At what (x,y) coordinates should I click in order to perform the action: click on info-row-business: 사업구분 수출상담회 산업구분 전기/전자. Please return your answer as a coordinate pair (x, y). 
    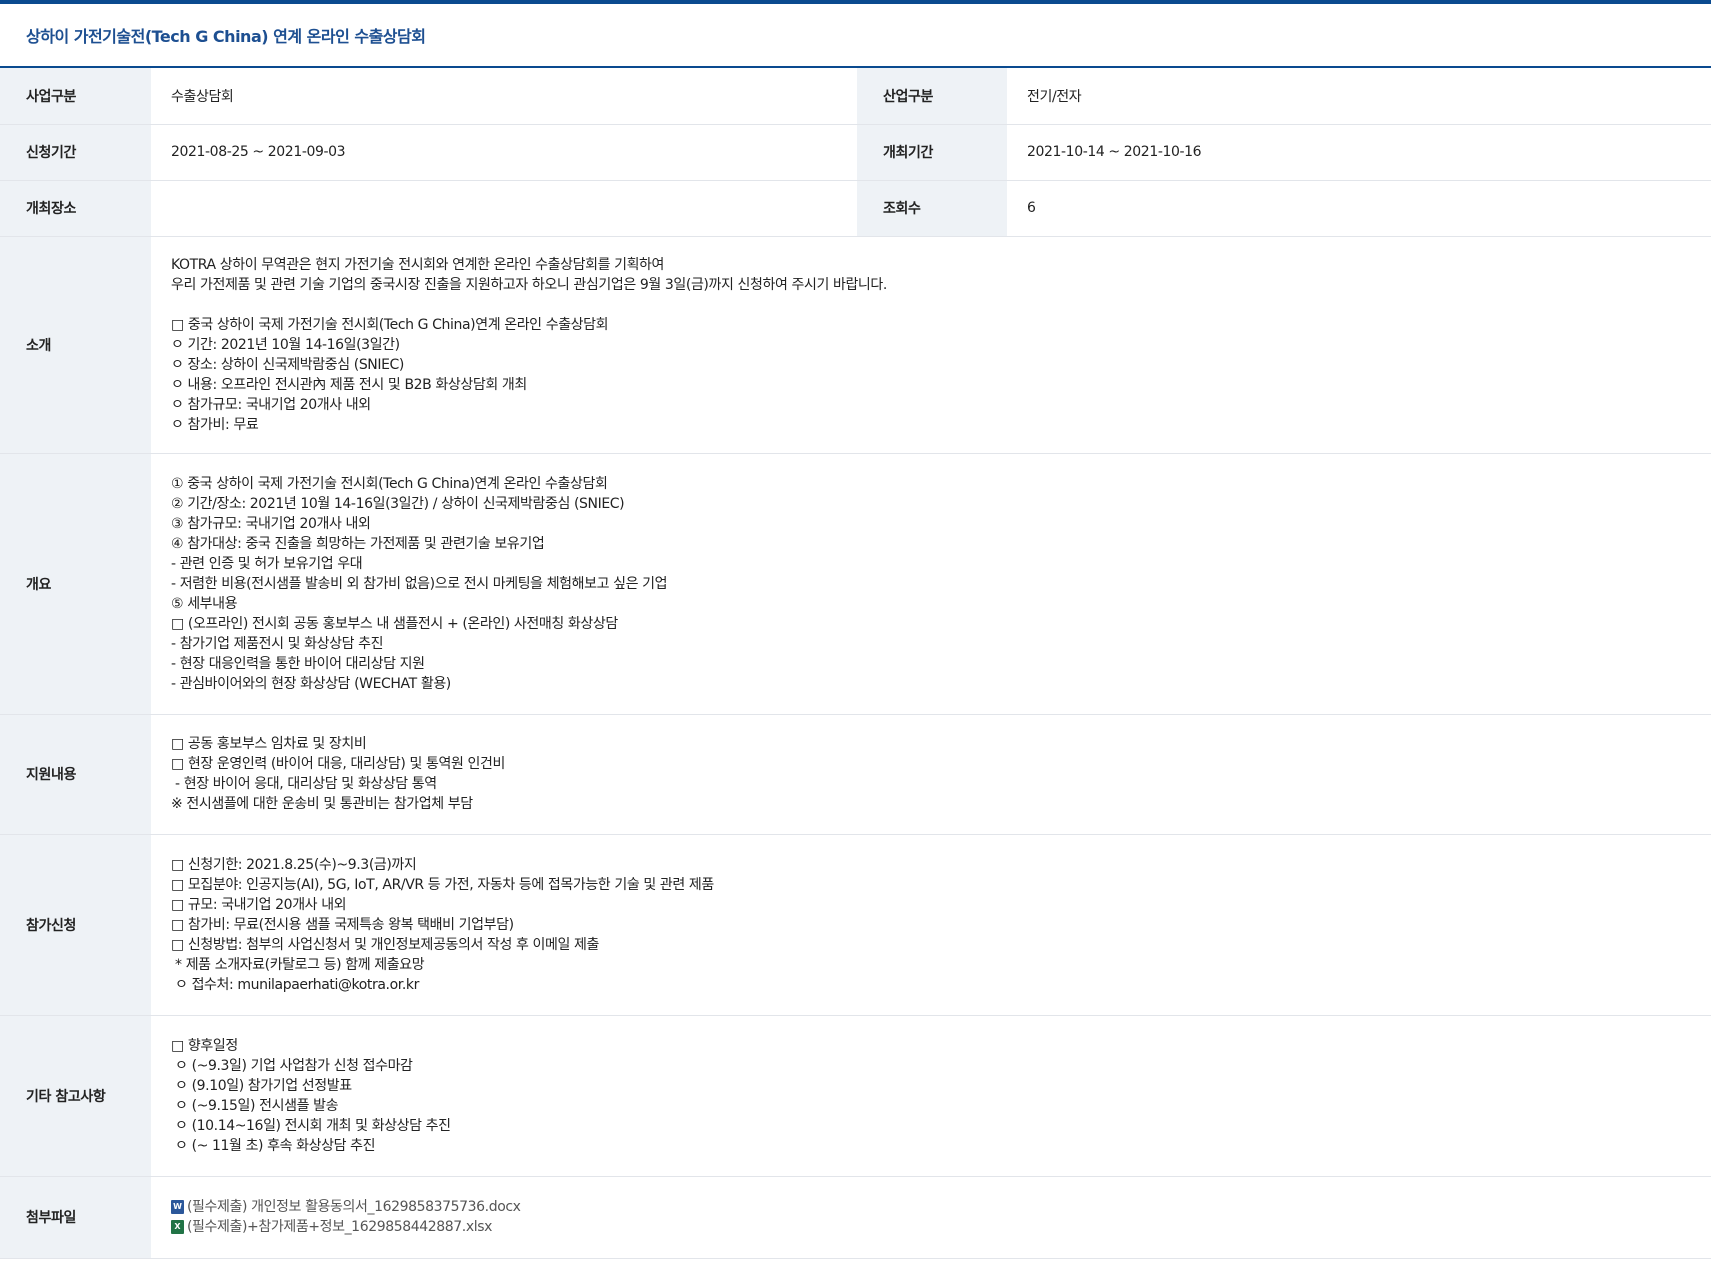
    Looking at the image, I should click on (855, 96).